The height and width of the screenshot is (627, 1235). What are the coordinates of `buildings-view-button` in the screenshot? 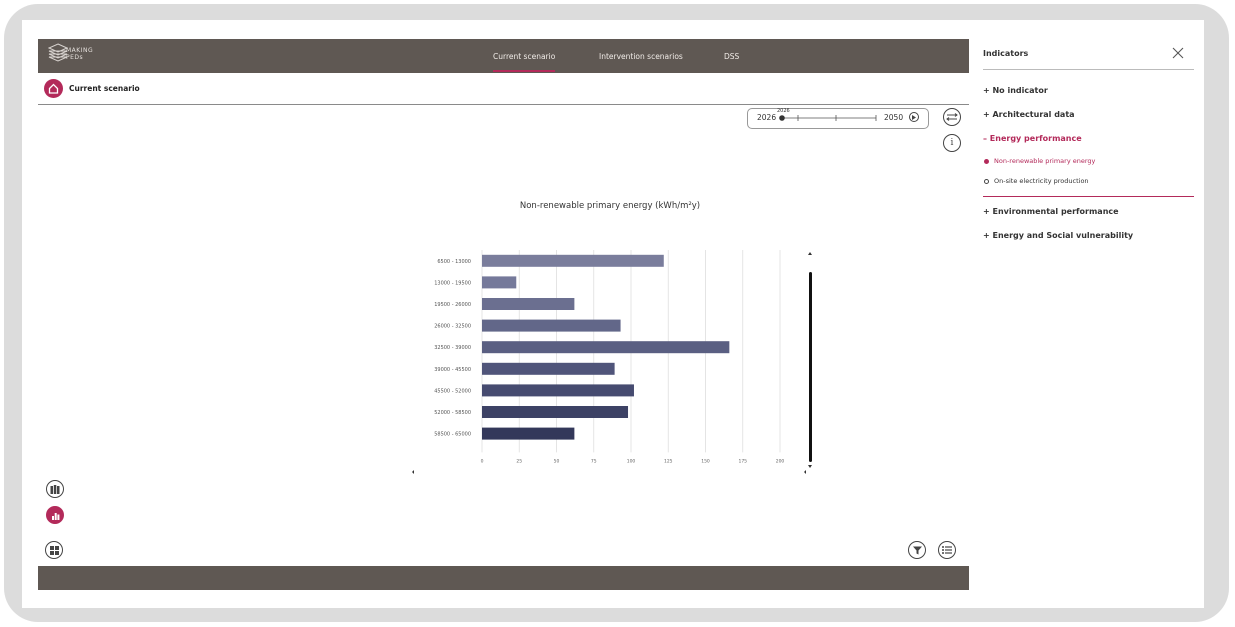 It's located at (55, 489).